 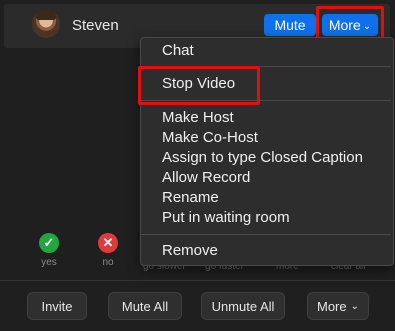 What do you see at coordinates (199, 85) in the screenshot?
I see `stop-video-highlight` at bounding box center [199, 85].